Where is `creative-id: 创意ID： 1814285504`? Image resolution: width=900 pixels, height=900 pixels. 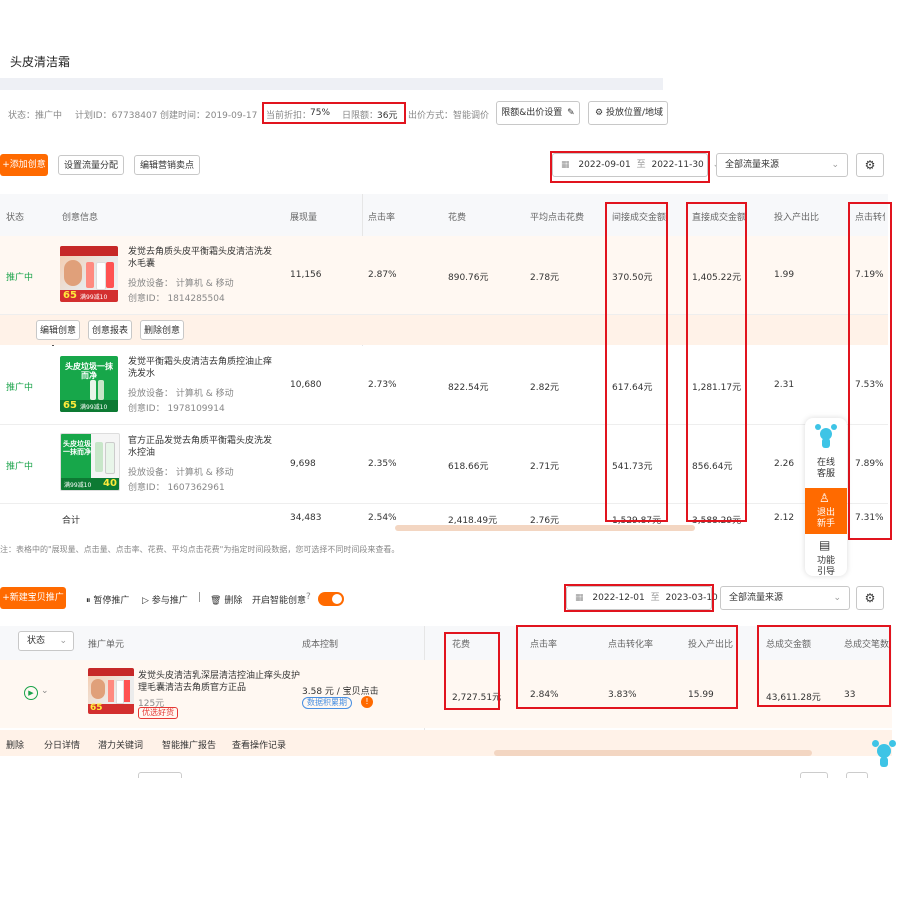
creative-id: 创意ID： 1814285504 is located at coordinates (176, 299).